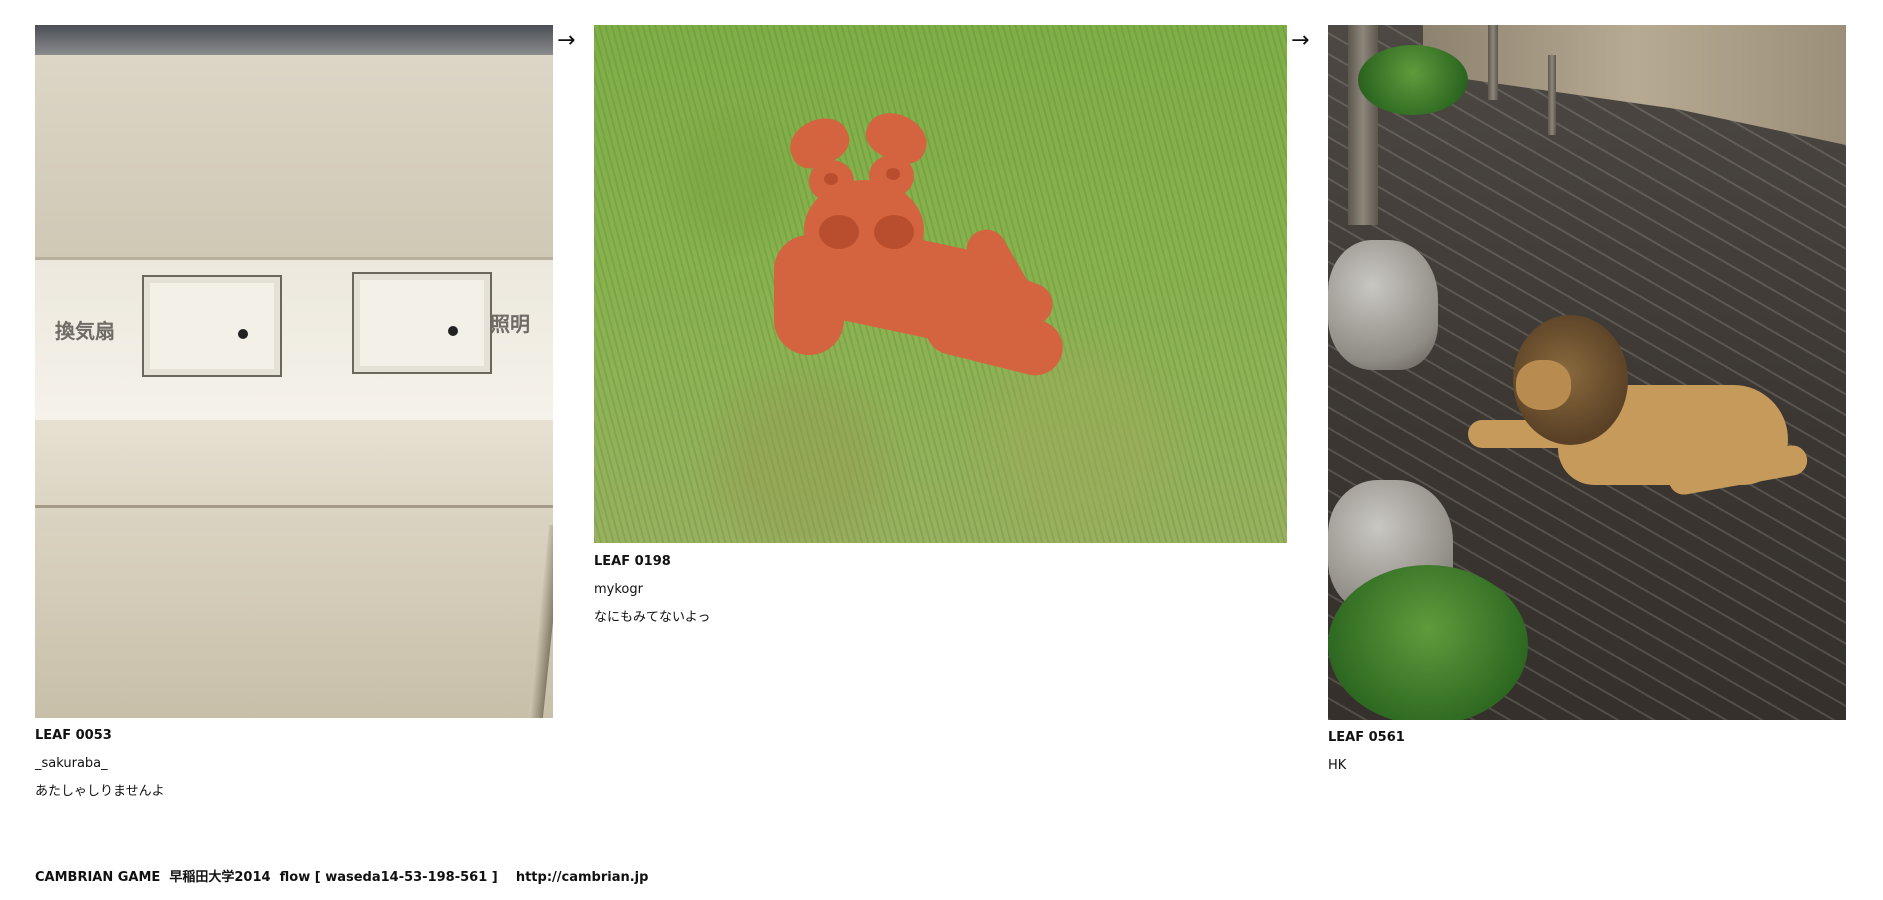 The height and width of the screenshot is (900, 1883). Describe the element at coordinates (220, 877) in the screenshot. I see `footer-event: 早稲田大学2014` at that location.